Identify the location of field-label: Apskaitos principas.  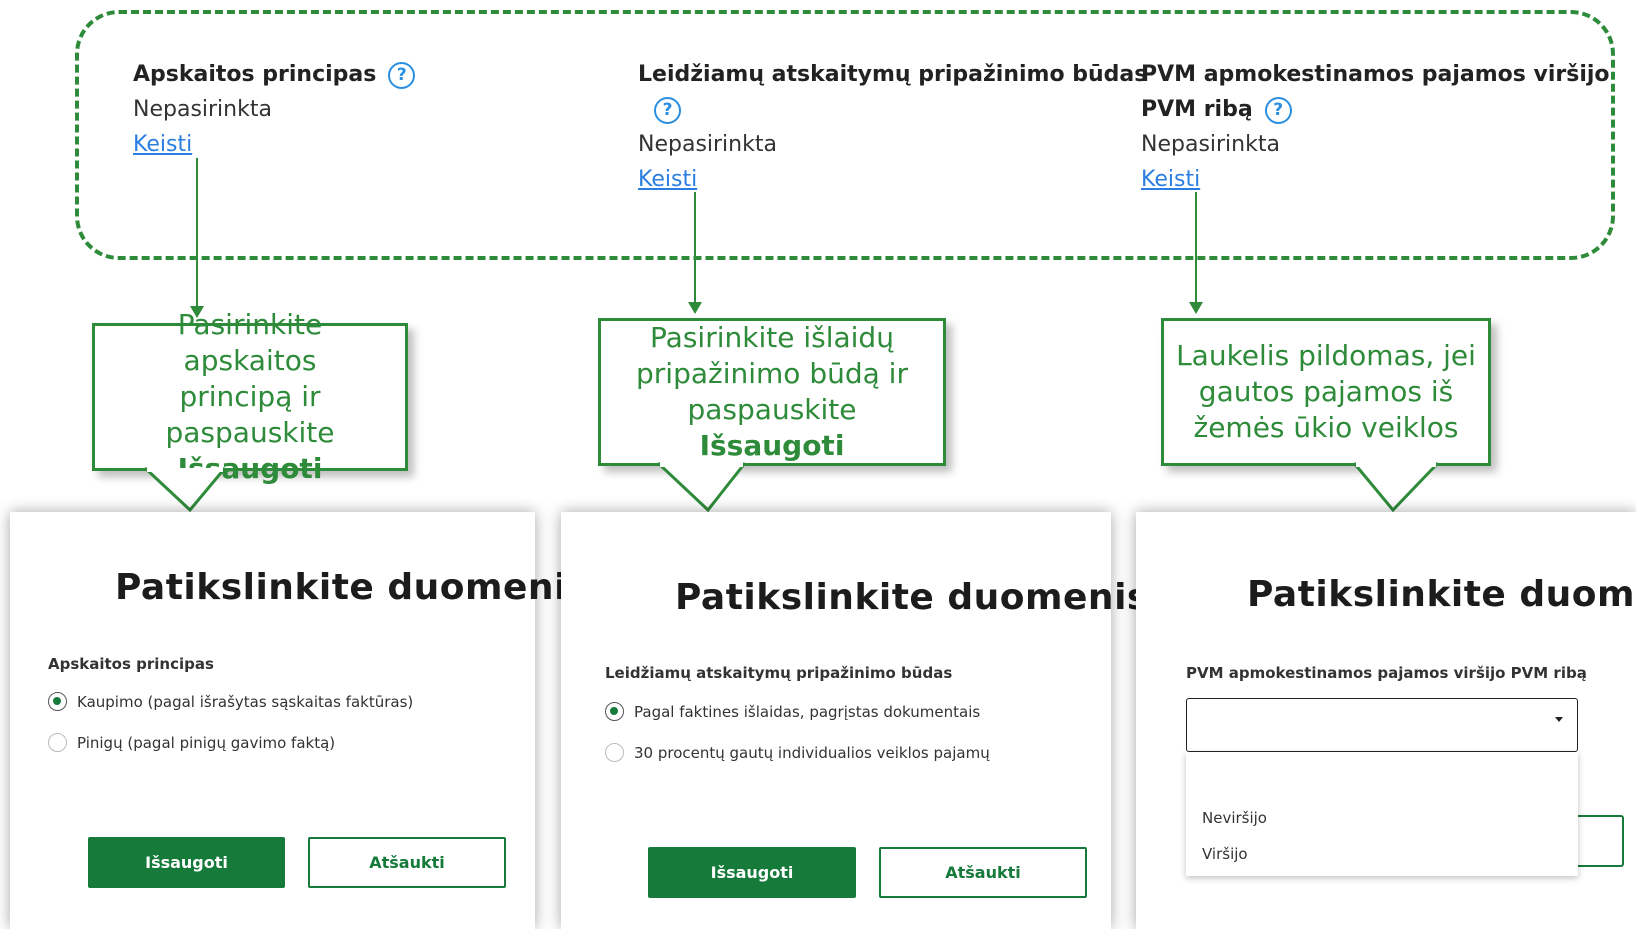
(131, 664).